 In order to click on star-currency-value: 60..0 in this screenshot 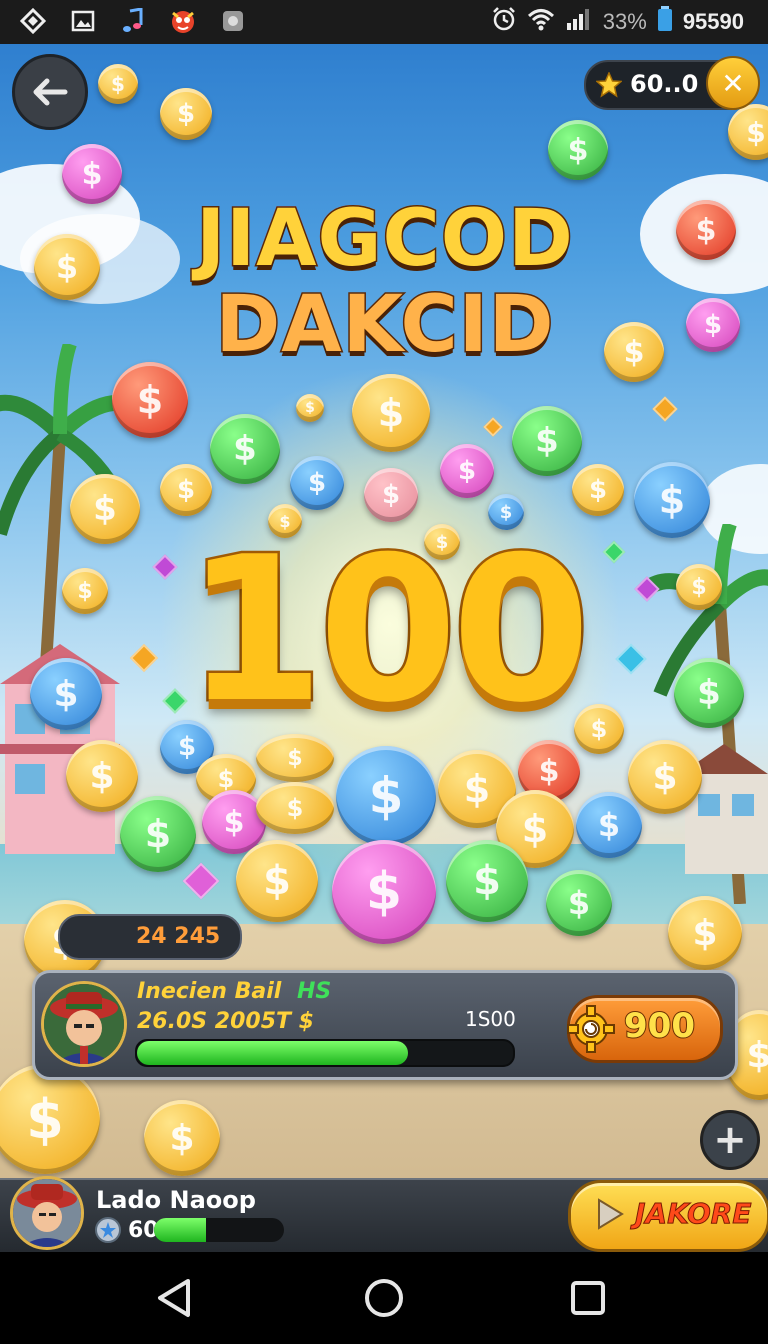, I will do `click(664, 84)`.